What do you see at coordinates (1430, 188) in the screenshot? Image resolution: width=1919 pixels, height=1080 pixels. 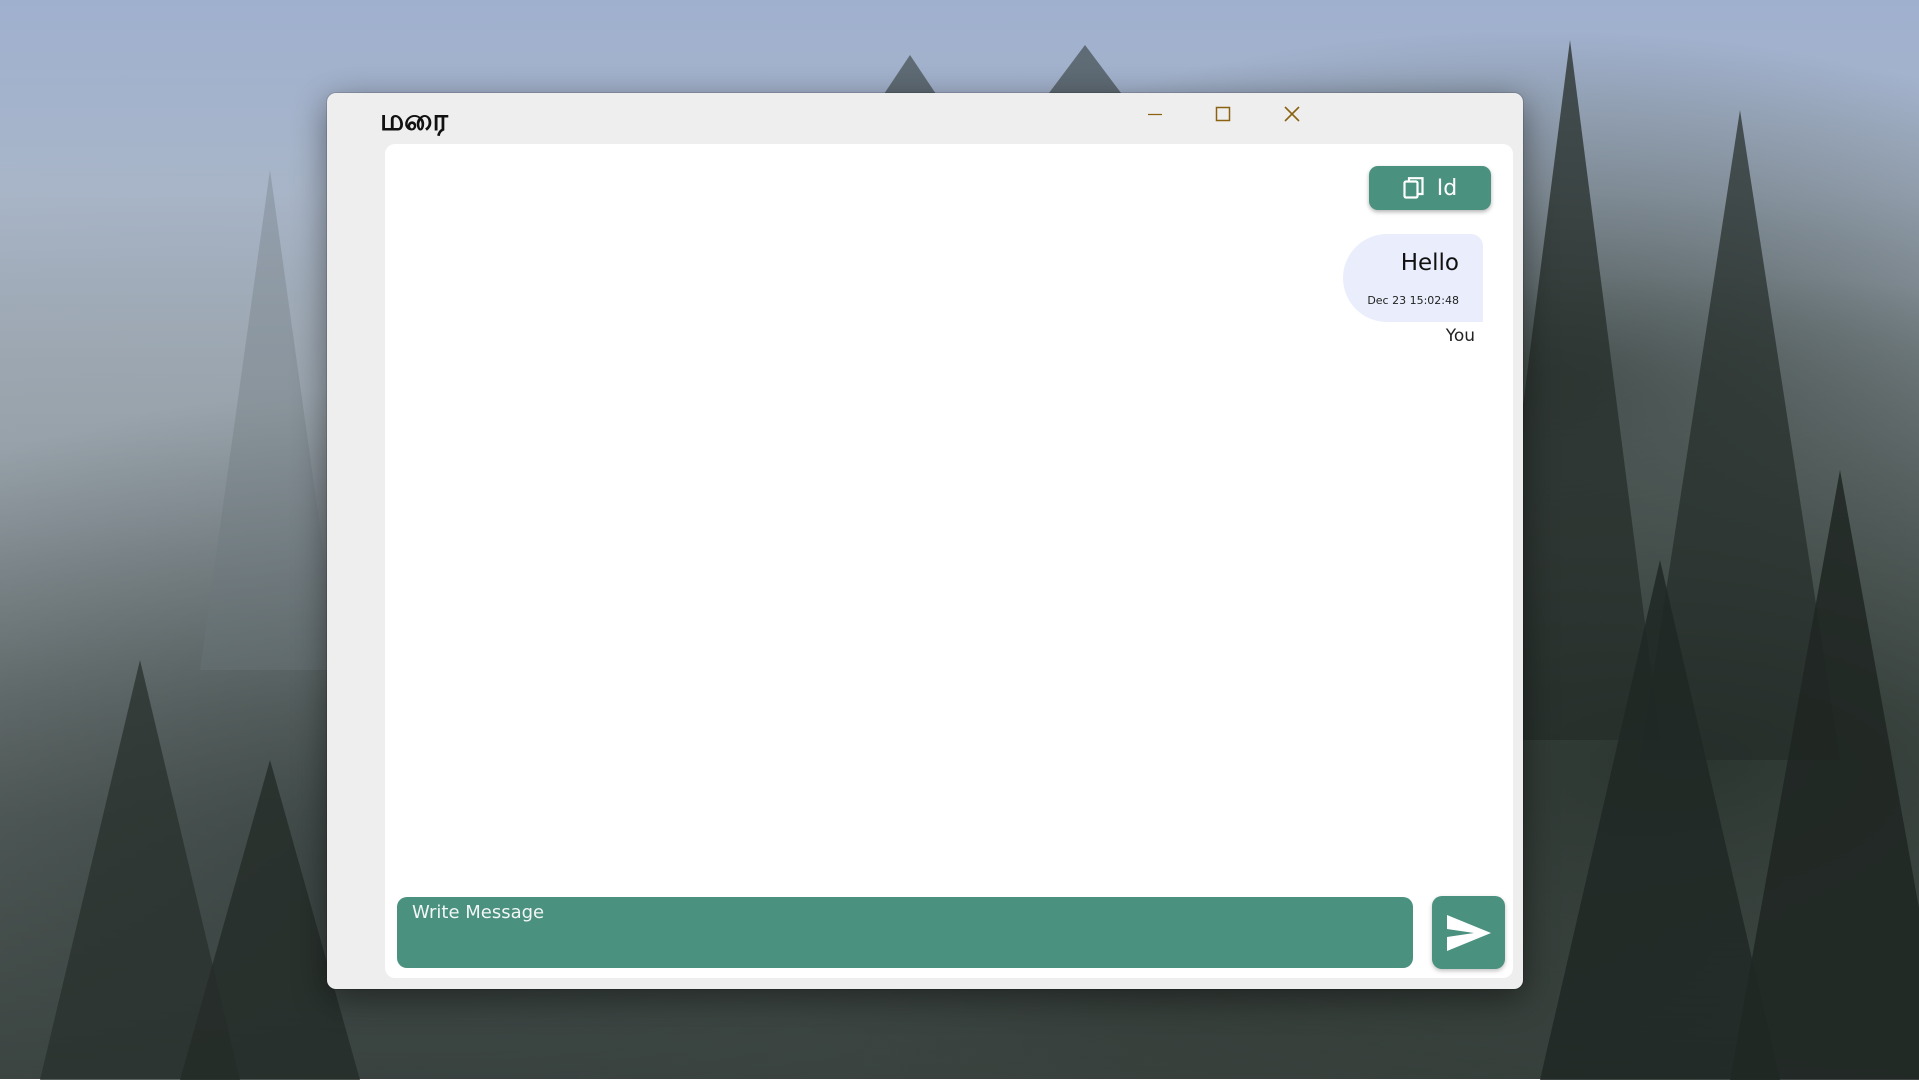 I see `copy-id-button: Id` at bounding box center [1430, 188].